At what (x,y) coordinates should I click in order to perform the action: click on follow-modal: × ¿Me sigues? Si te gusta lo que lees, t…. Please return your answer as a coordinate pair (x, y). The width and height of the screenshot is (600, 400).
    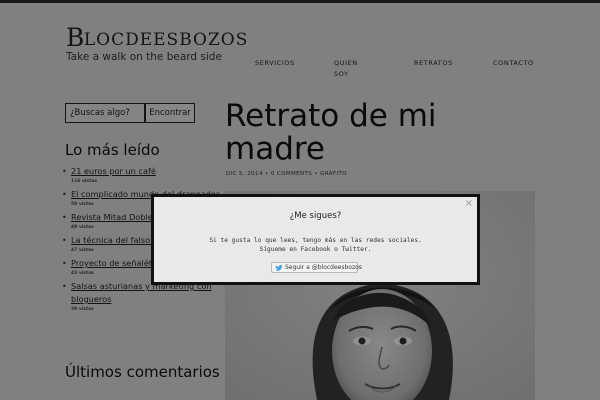
    Looking at the image, I should click on (315, 239).